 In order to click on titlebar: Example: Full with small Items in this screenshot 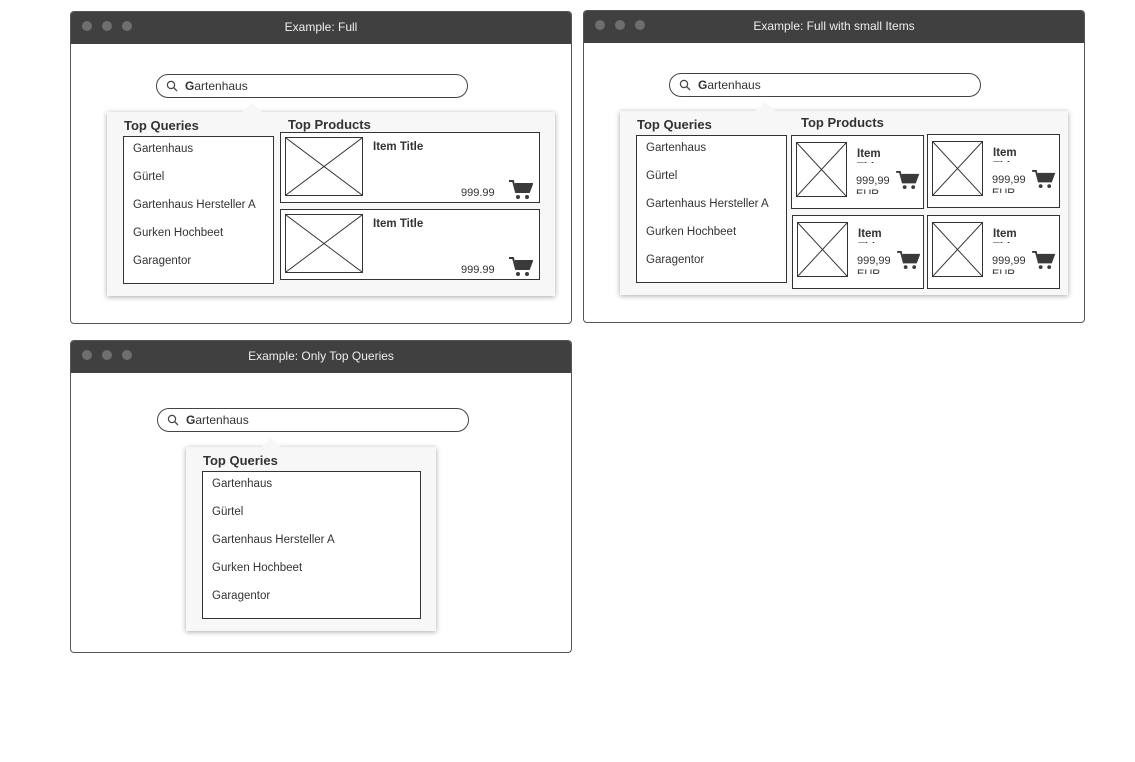, I will do `click(834, 27)`.